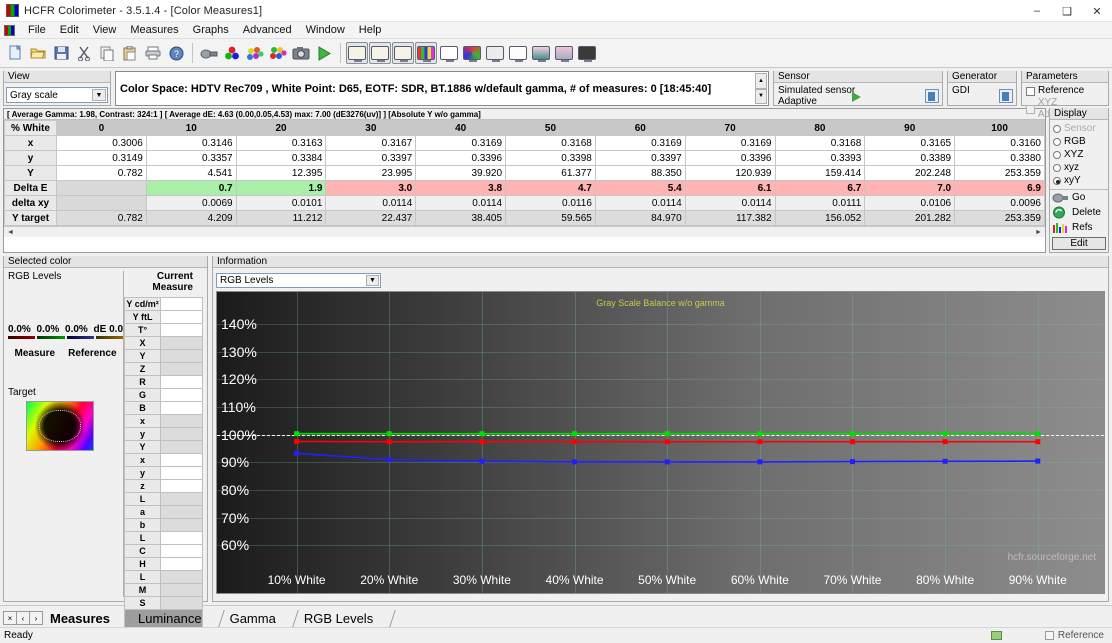 This screenshot has height=643, width=1112. Describe the element at coordinates (102, 143) in the screenshot. I see `table-cell: 0.3006` at that location.